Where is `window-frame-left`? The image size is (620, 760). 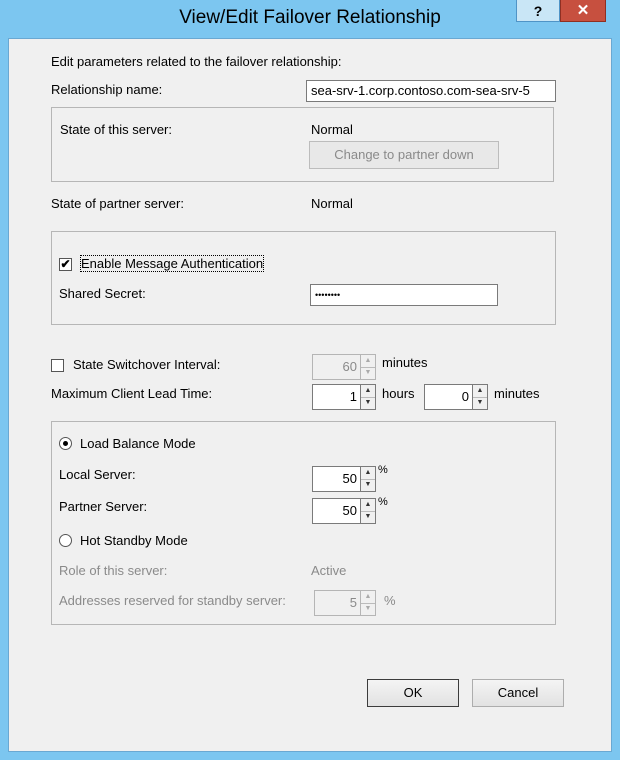
window-frame-left is located at coordinates (4, 380).